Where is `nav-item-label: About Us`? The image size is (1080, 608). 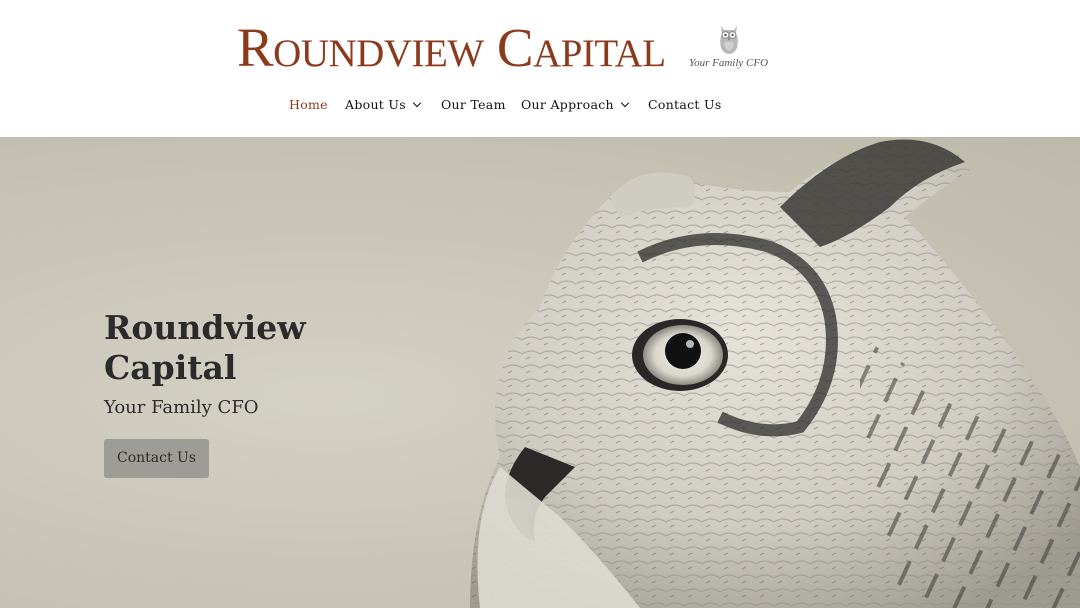 nav-item-label: About Us is located at coordinates (375, 104).